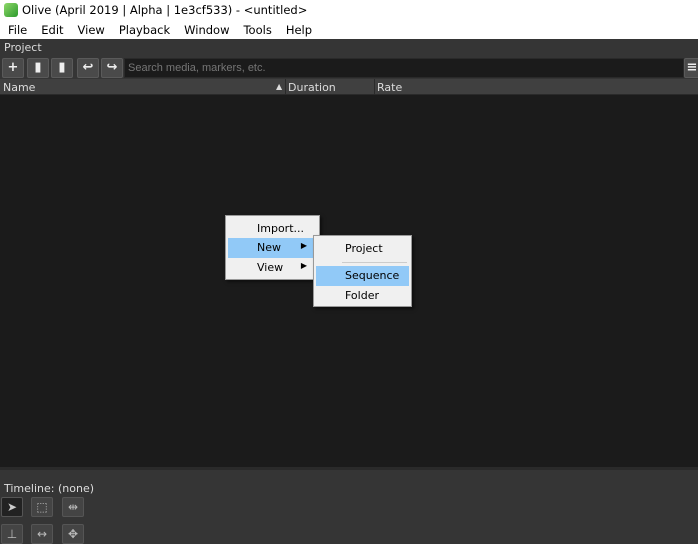 The image size is (698, 544). I want to click on view-menu-button: ≡, so click(691, 68).